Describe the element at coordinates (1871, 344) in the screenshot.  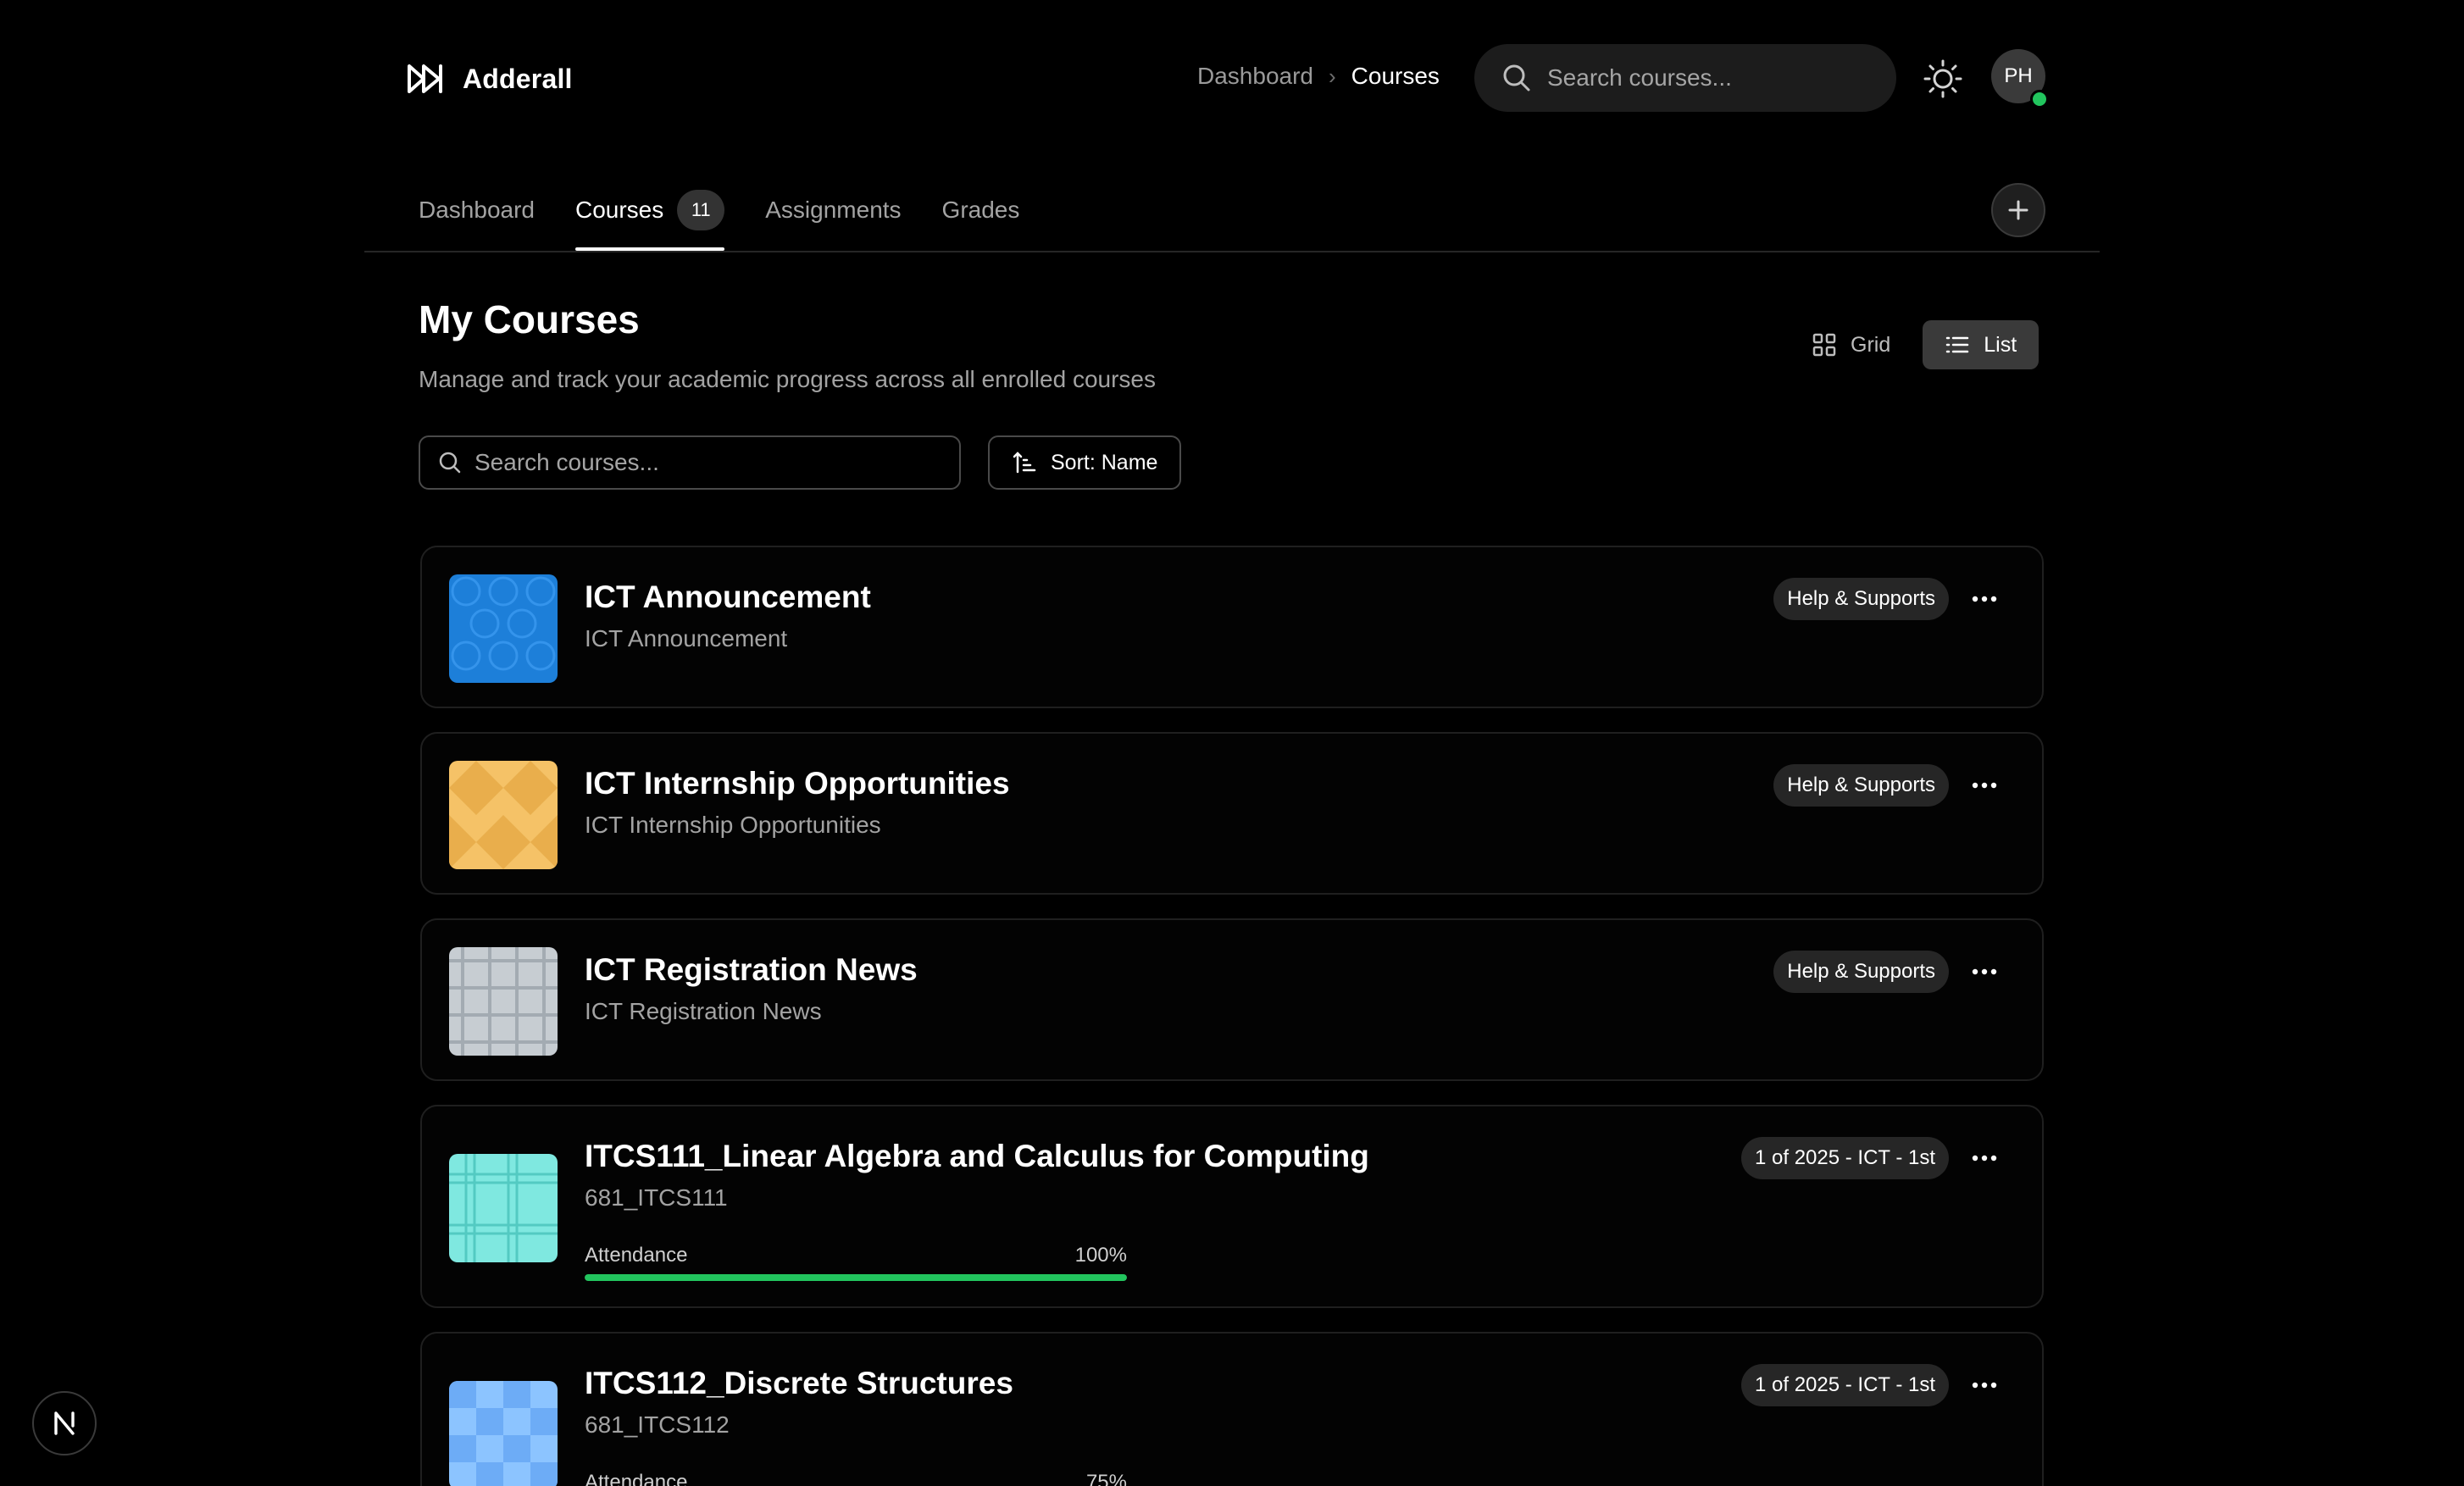
I see `grid-view-label: Grid` at that location.